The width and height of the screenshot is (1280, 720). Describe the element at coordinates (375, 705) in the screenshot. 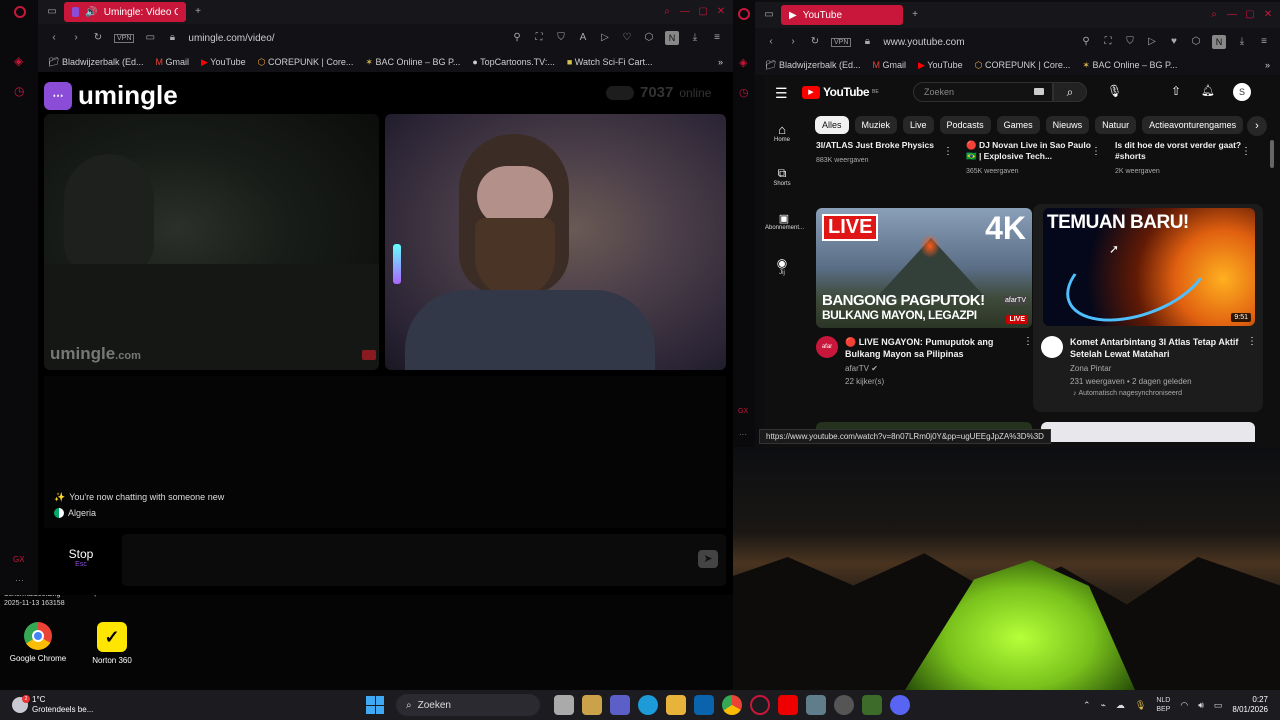

I see `start-button` at that location.